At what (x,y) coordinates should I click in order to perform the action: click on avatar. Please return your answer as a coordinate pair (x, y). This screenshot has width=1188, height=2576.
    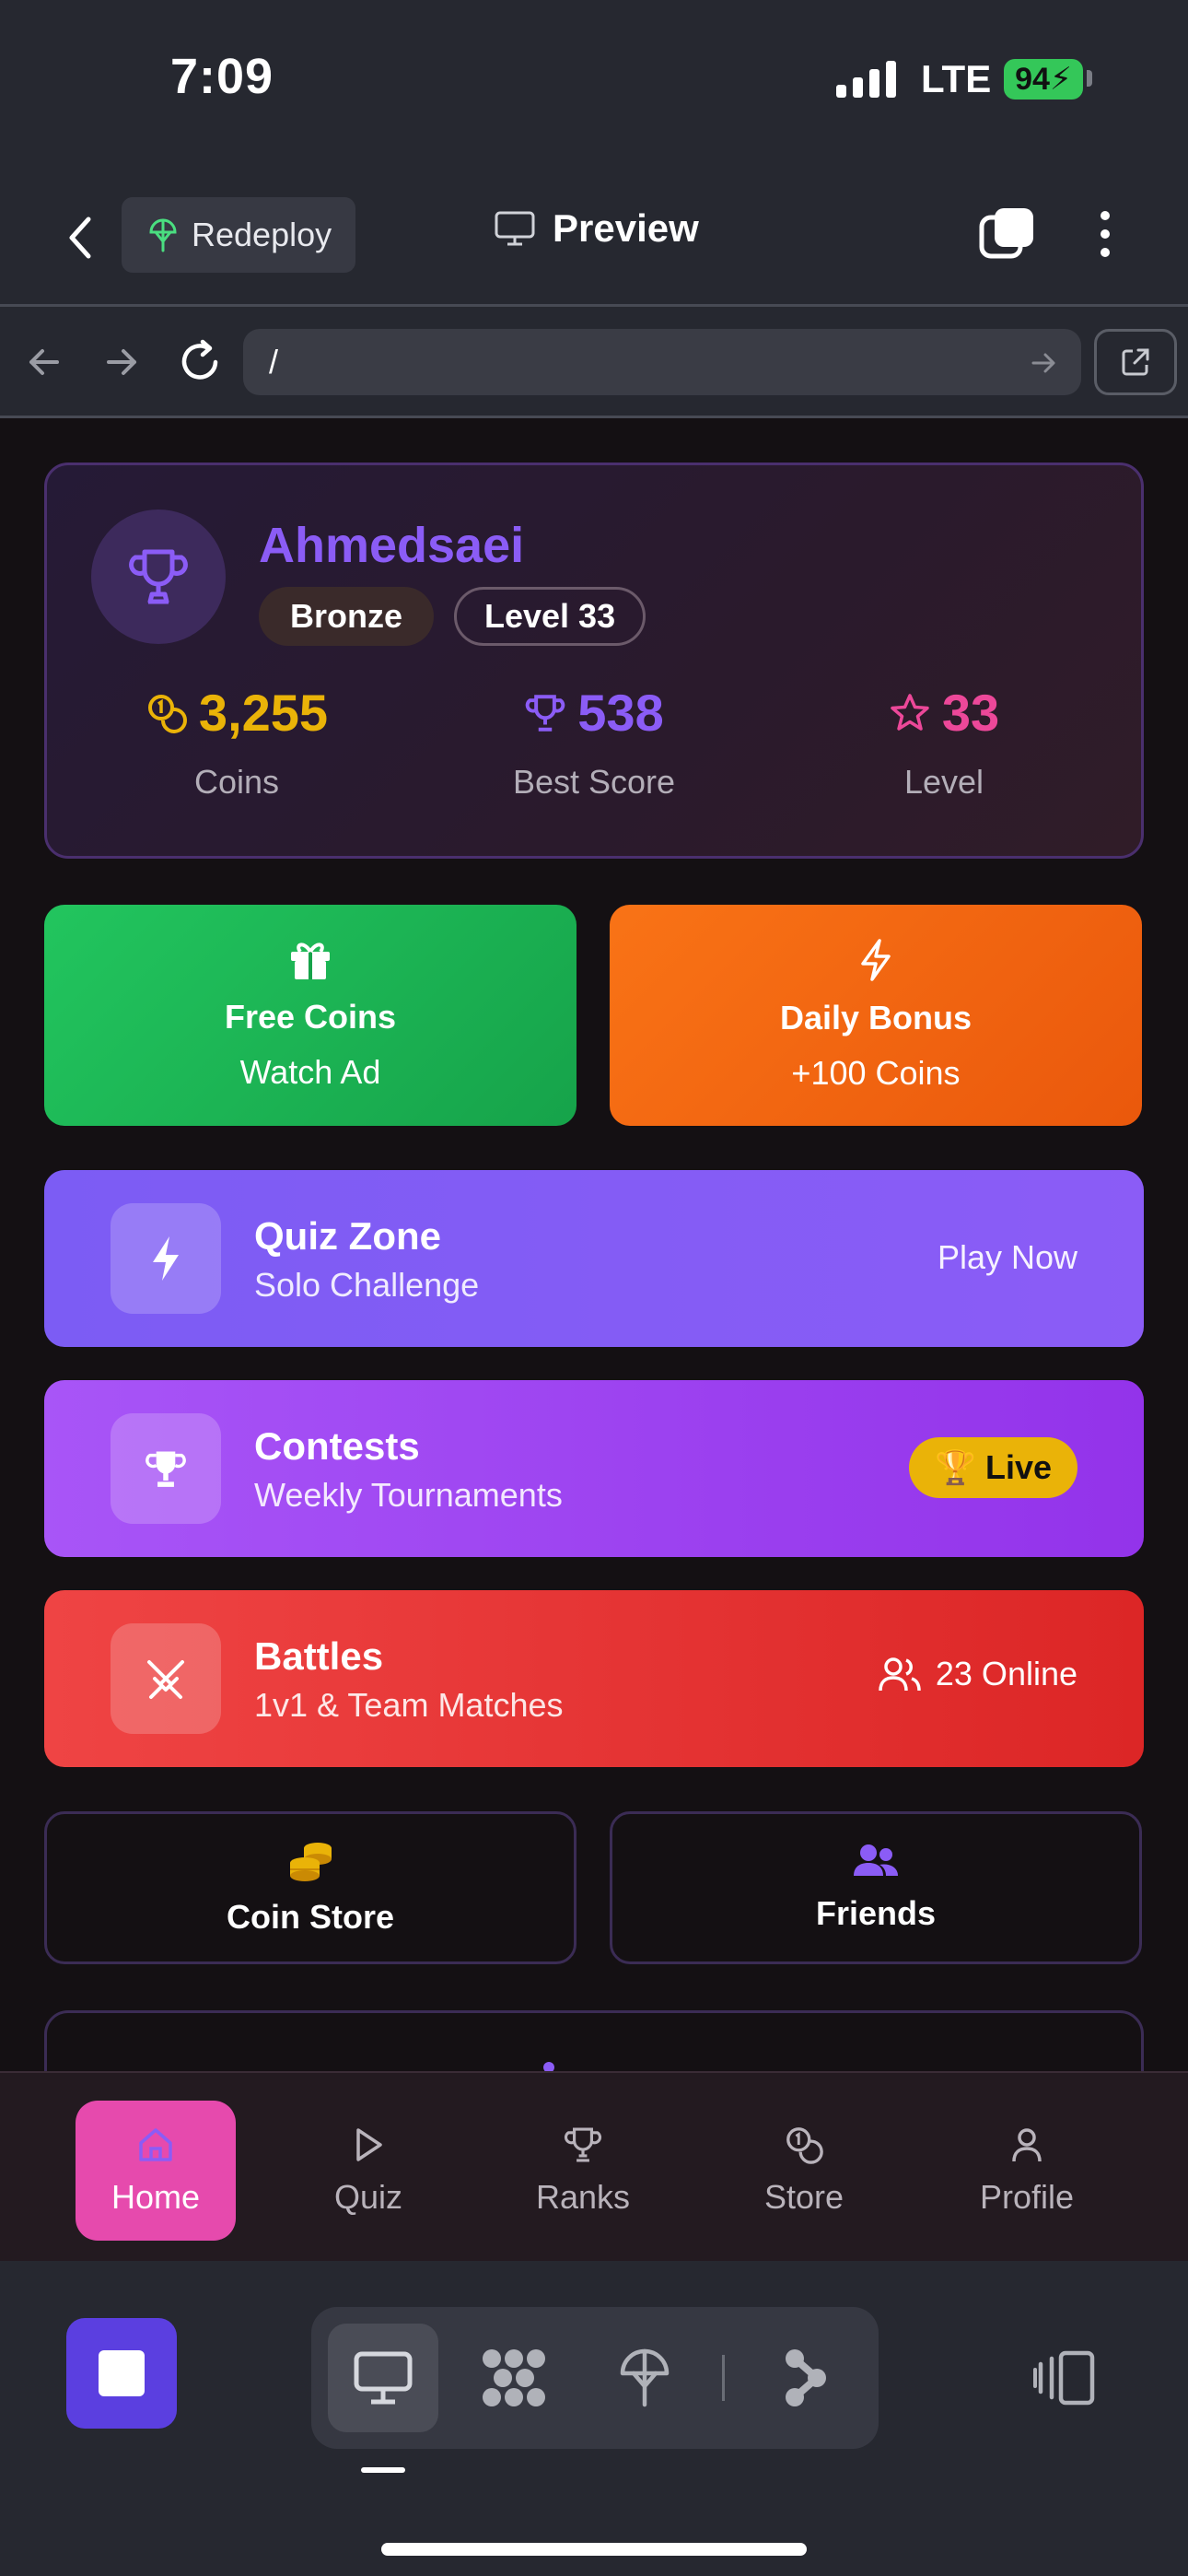
    Looking at the image, I should click on (158, 576).